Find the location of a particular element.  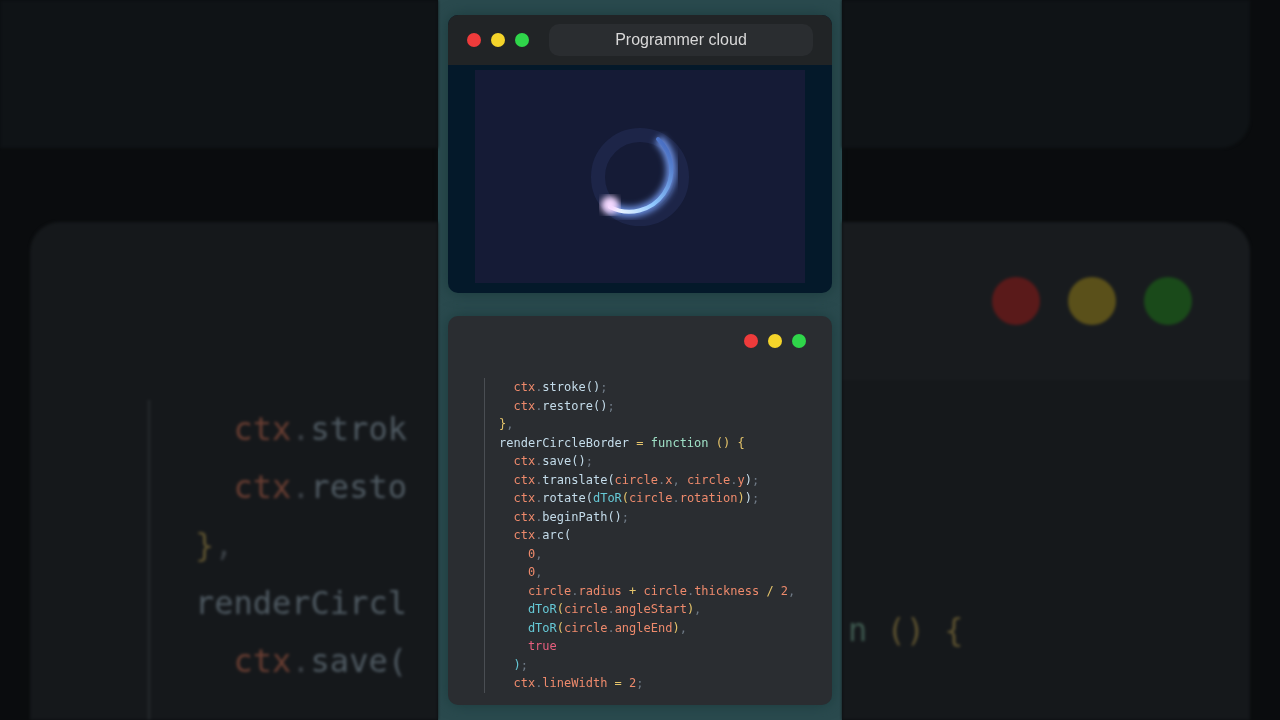

window-title: Programmer cloud is located at coordinates (681, 40).